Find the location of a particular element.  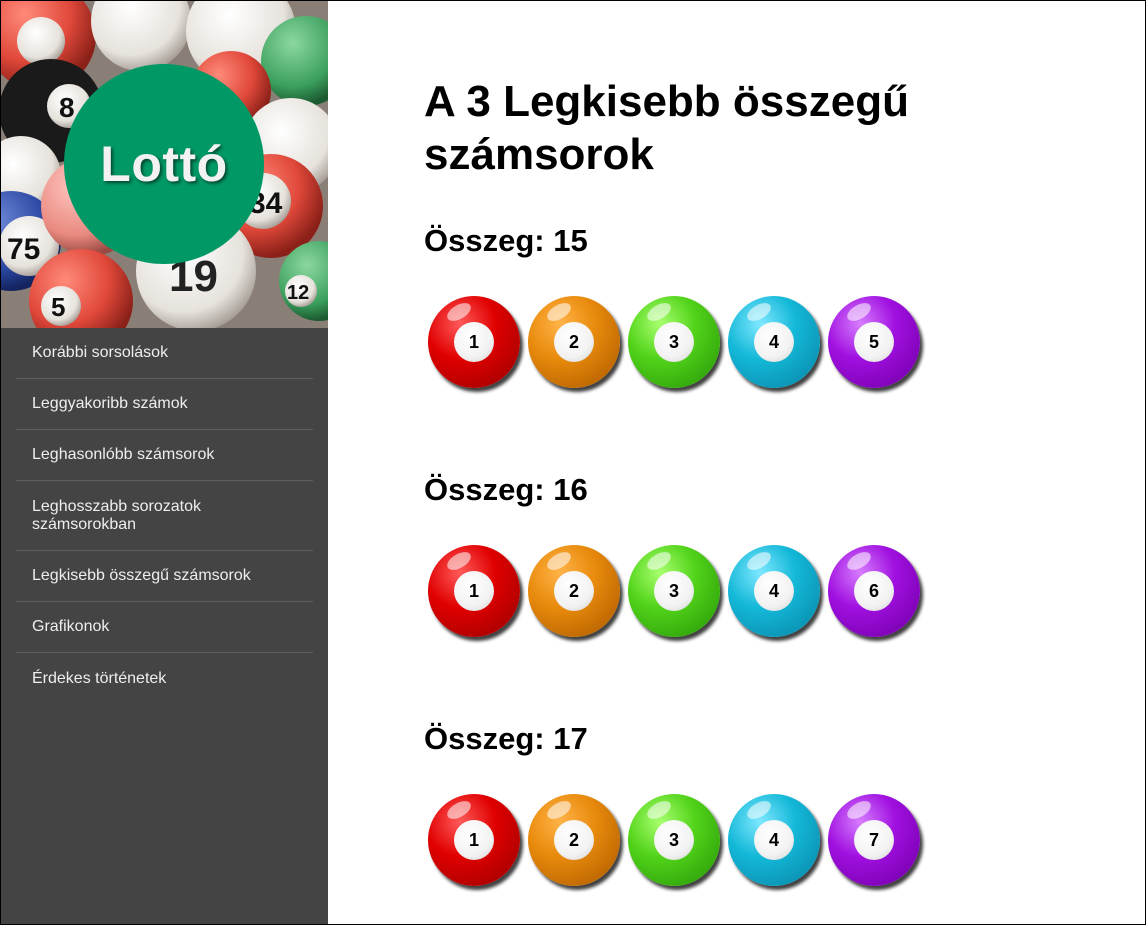

hero-image: 8 75 34 19 5 12 Lottó is located at coordinates (164, 164).